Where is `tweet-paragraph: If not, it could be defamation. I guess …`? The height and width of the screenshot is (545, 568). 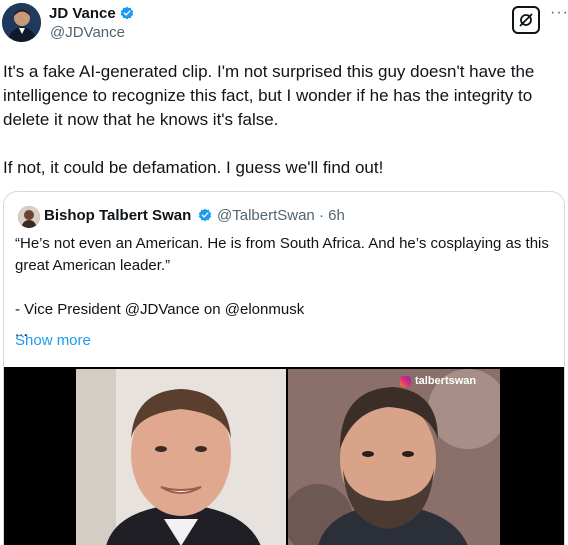 tweet-paragraph: If not, it could be defamation. I guess … is located at coordinates (193, 167).